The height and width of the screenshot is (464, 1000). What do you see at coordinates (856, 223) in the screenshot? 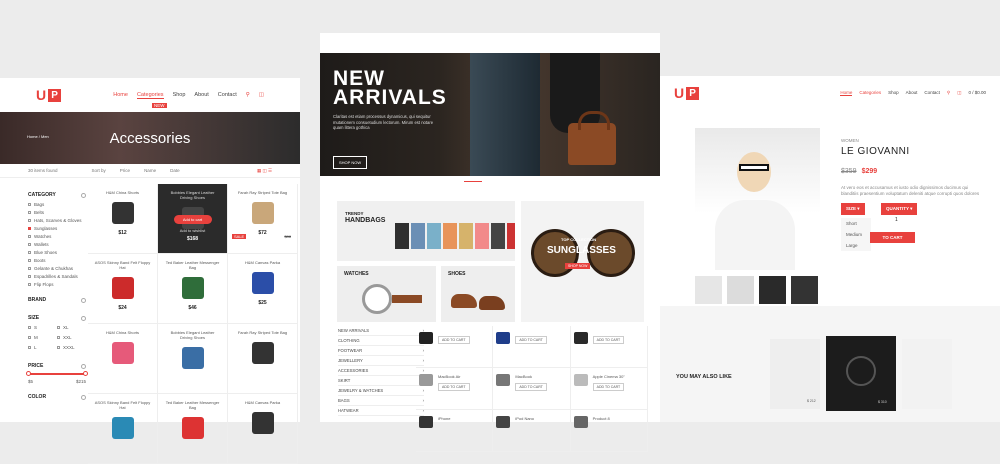
I see `size-option: Short` at bounding box center [856, 223].